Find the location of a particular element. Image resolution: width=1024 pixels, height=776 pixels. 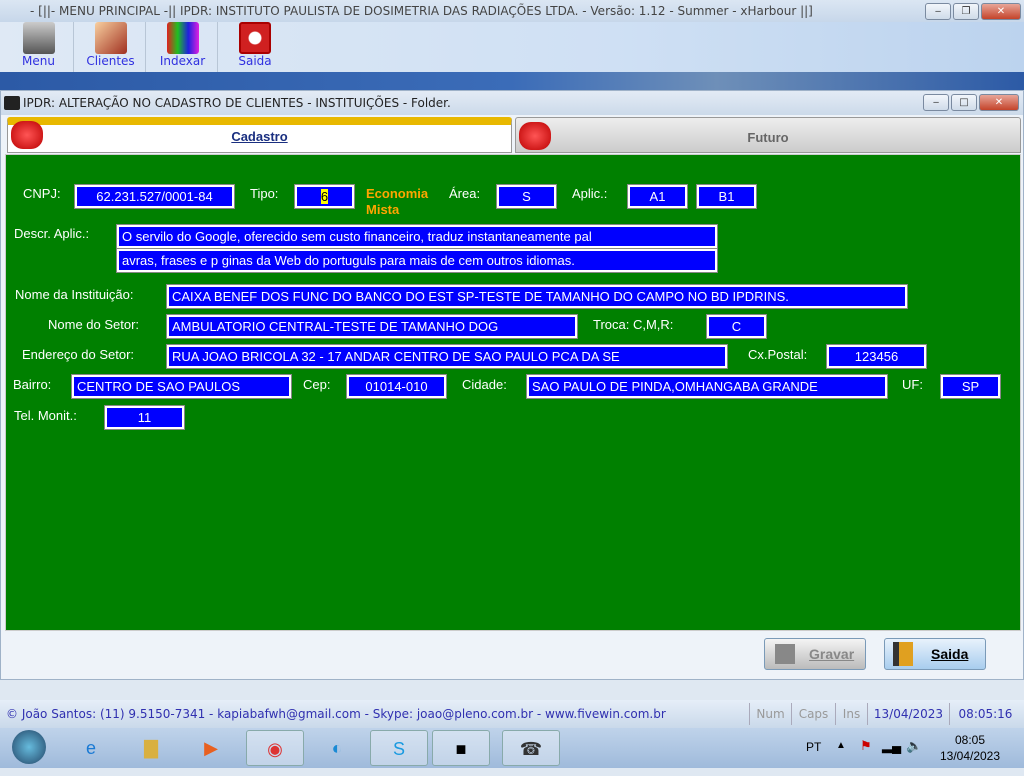

chrome-icon: ◉ is located at coordinates (275, 748).